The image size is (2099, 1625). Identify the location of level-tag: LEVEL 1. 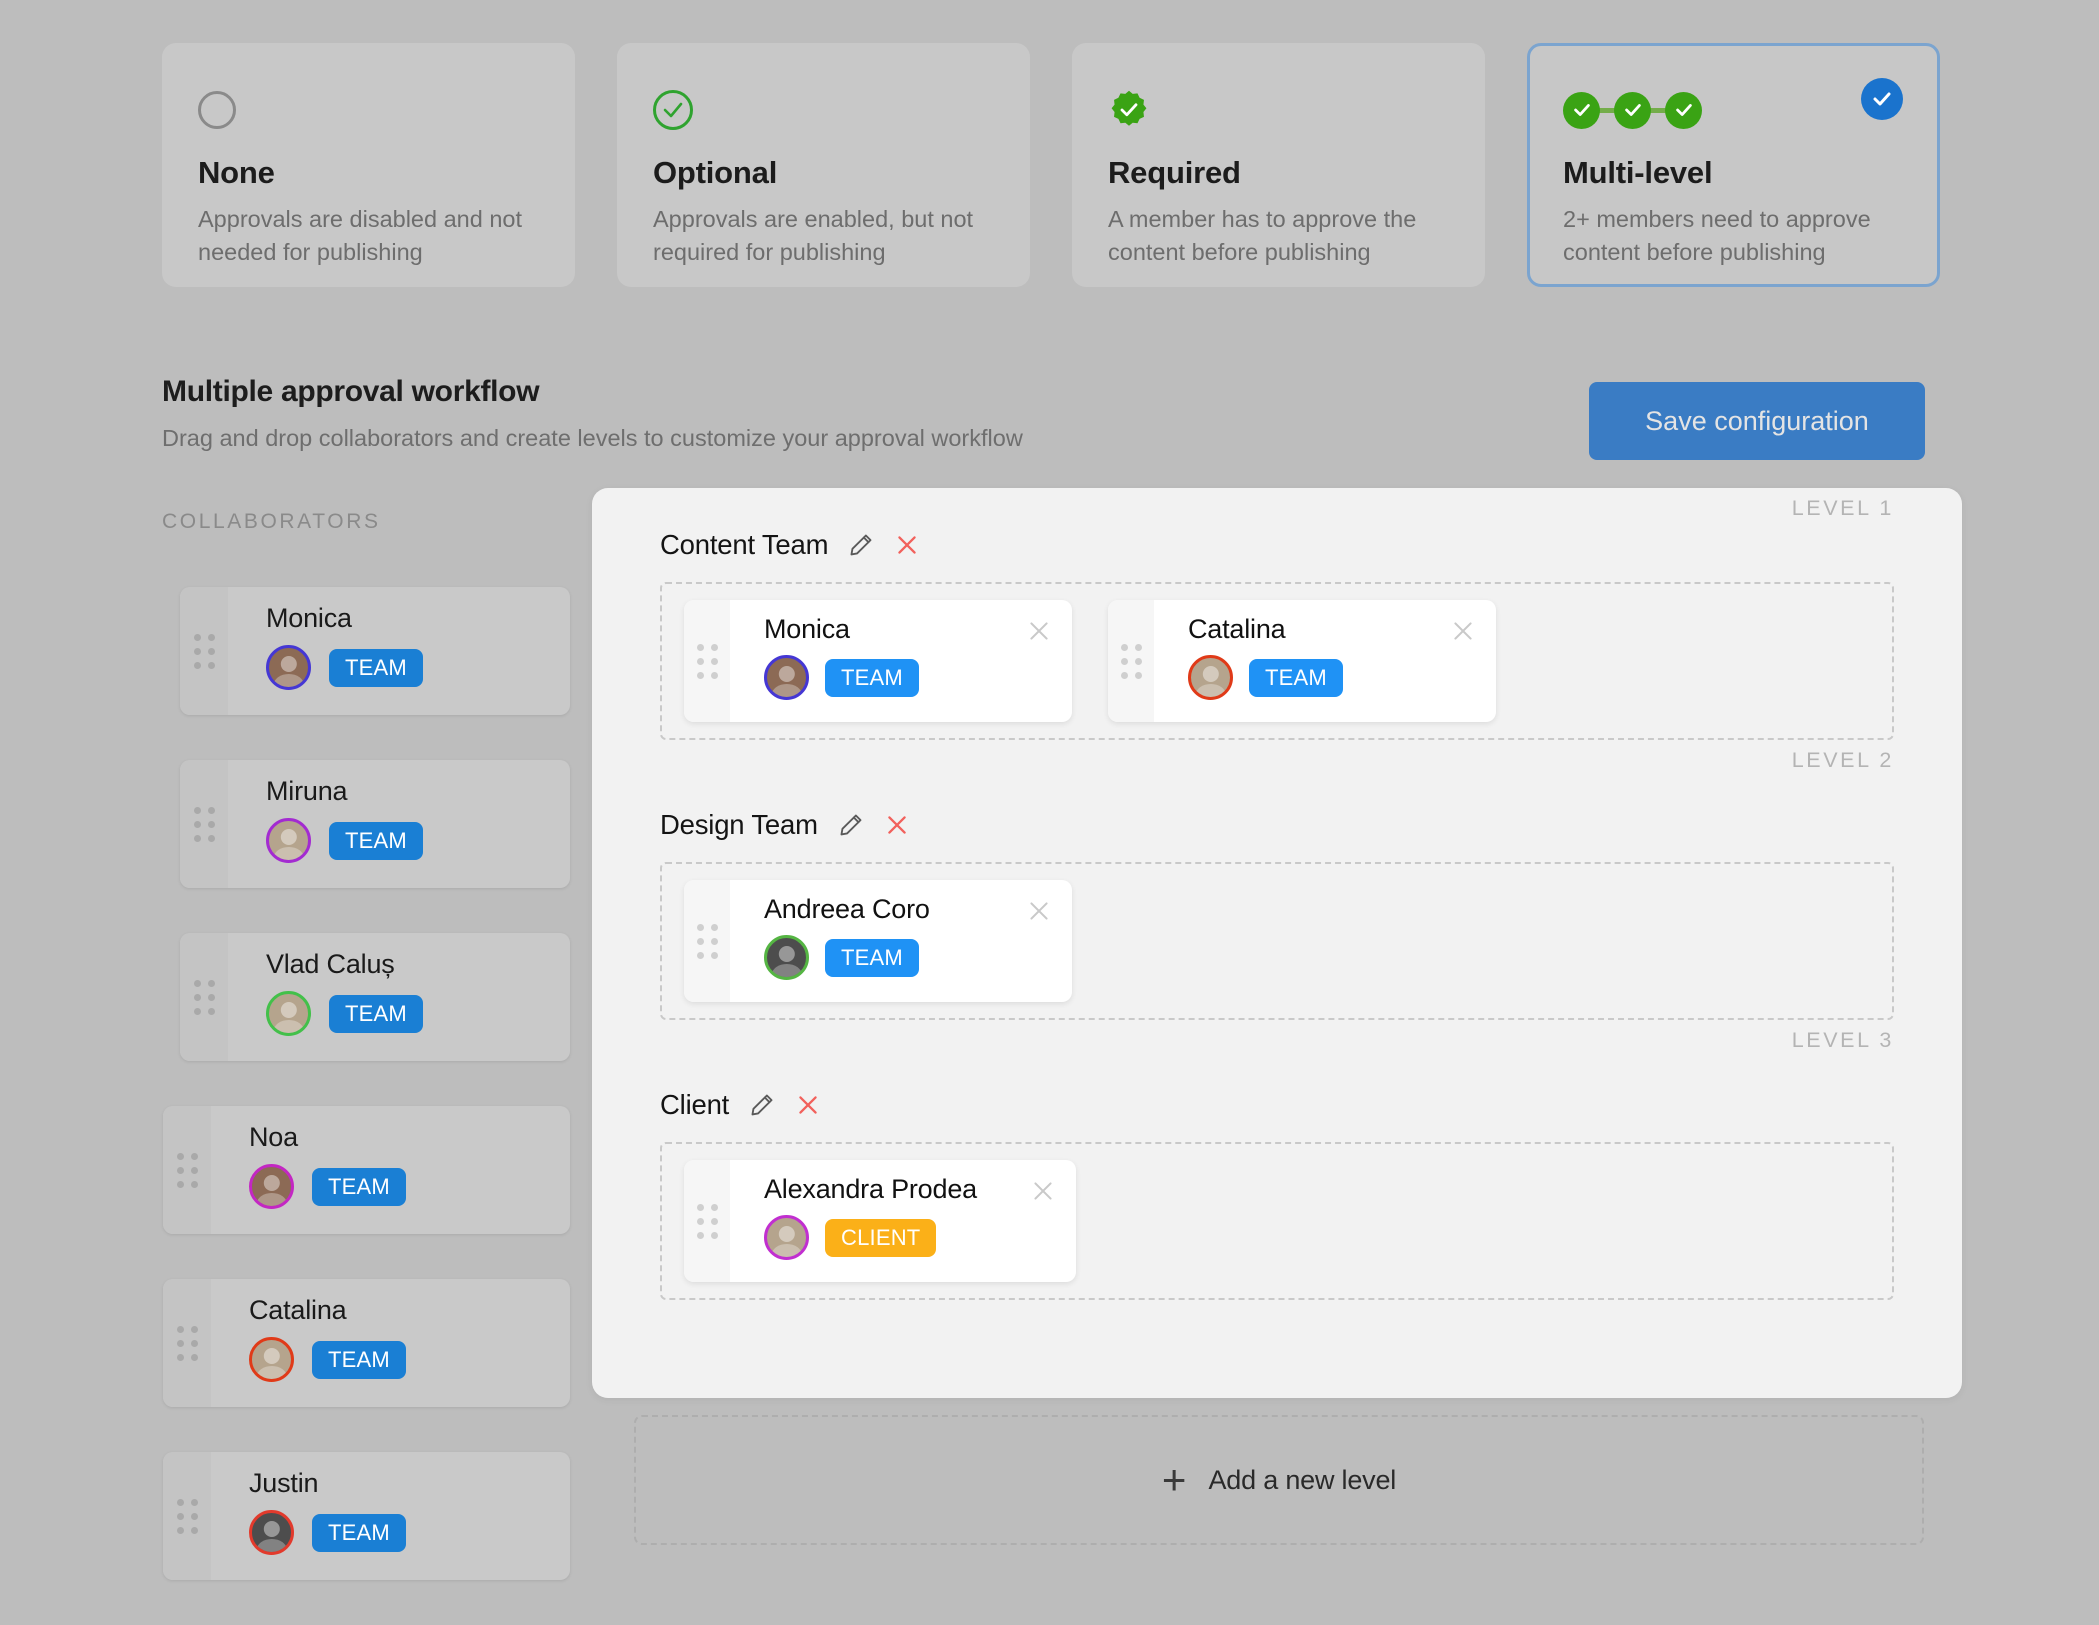
(1842, 508).